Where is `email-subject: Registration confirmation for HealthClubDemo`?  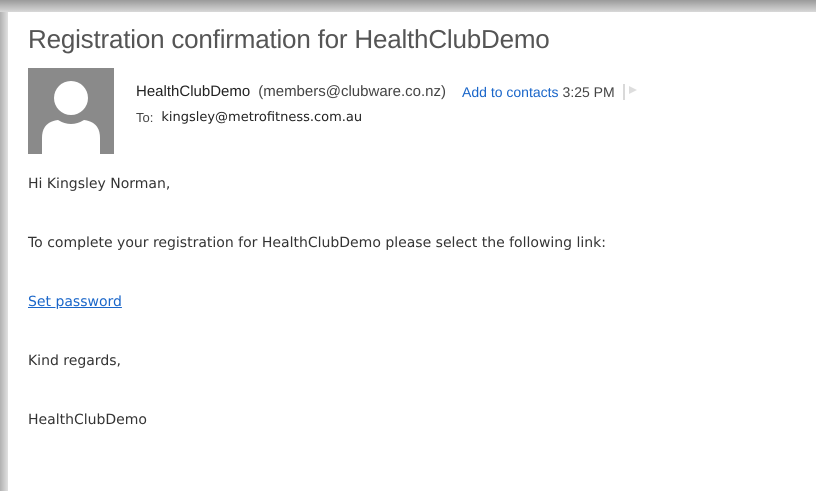 email-subject: Registration confirmation for HealthClubDemo is located at coordinates (289, 40).